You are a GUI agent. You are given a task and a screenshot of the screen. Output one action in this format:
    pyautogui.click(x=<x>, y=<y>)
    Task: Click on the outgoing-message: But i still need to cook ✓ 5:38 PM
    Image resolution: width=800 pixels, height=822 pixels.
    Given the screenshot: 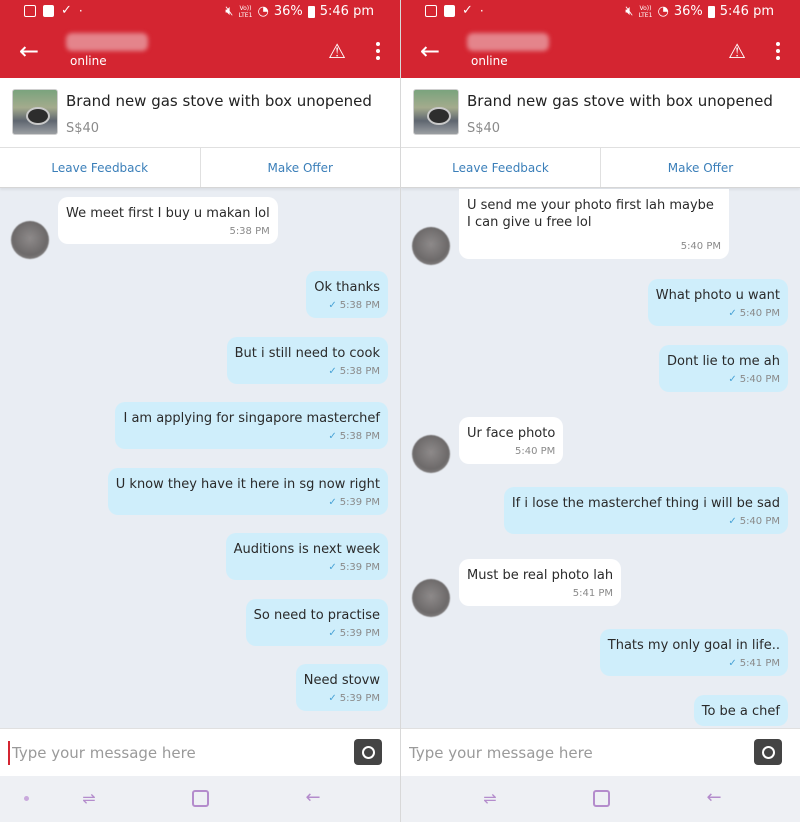 What is the action you would take?
    pyautogui.click(x=307, y=360)
    